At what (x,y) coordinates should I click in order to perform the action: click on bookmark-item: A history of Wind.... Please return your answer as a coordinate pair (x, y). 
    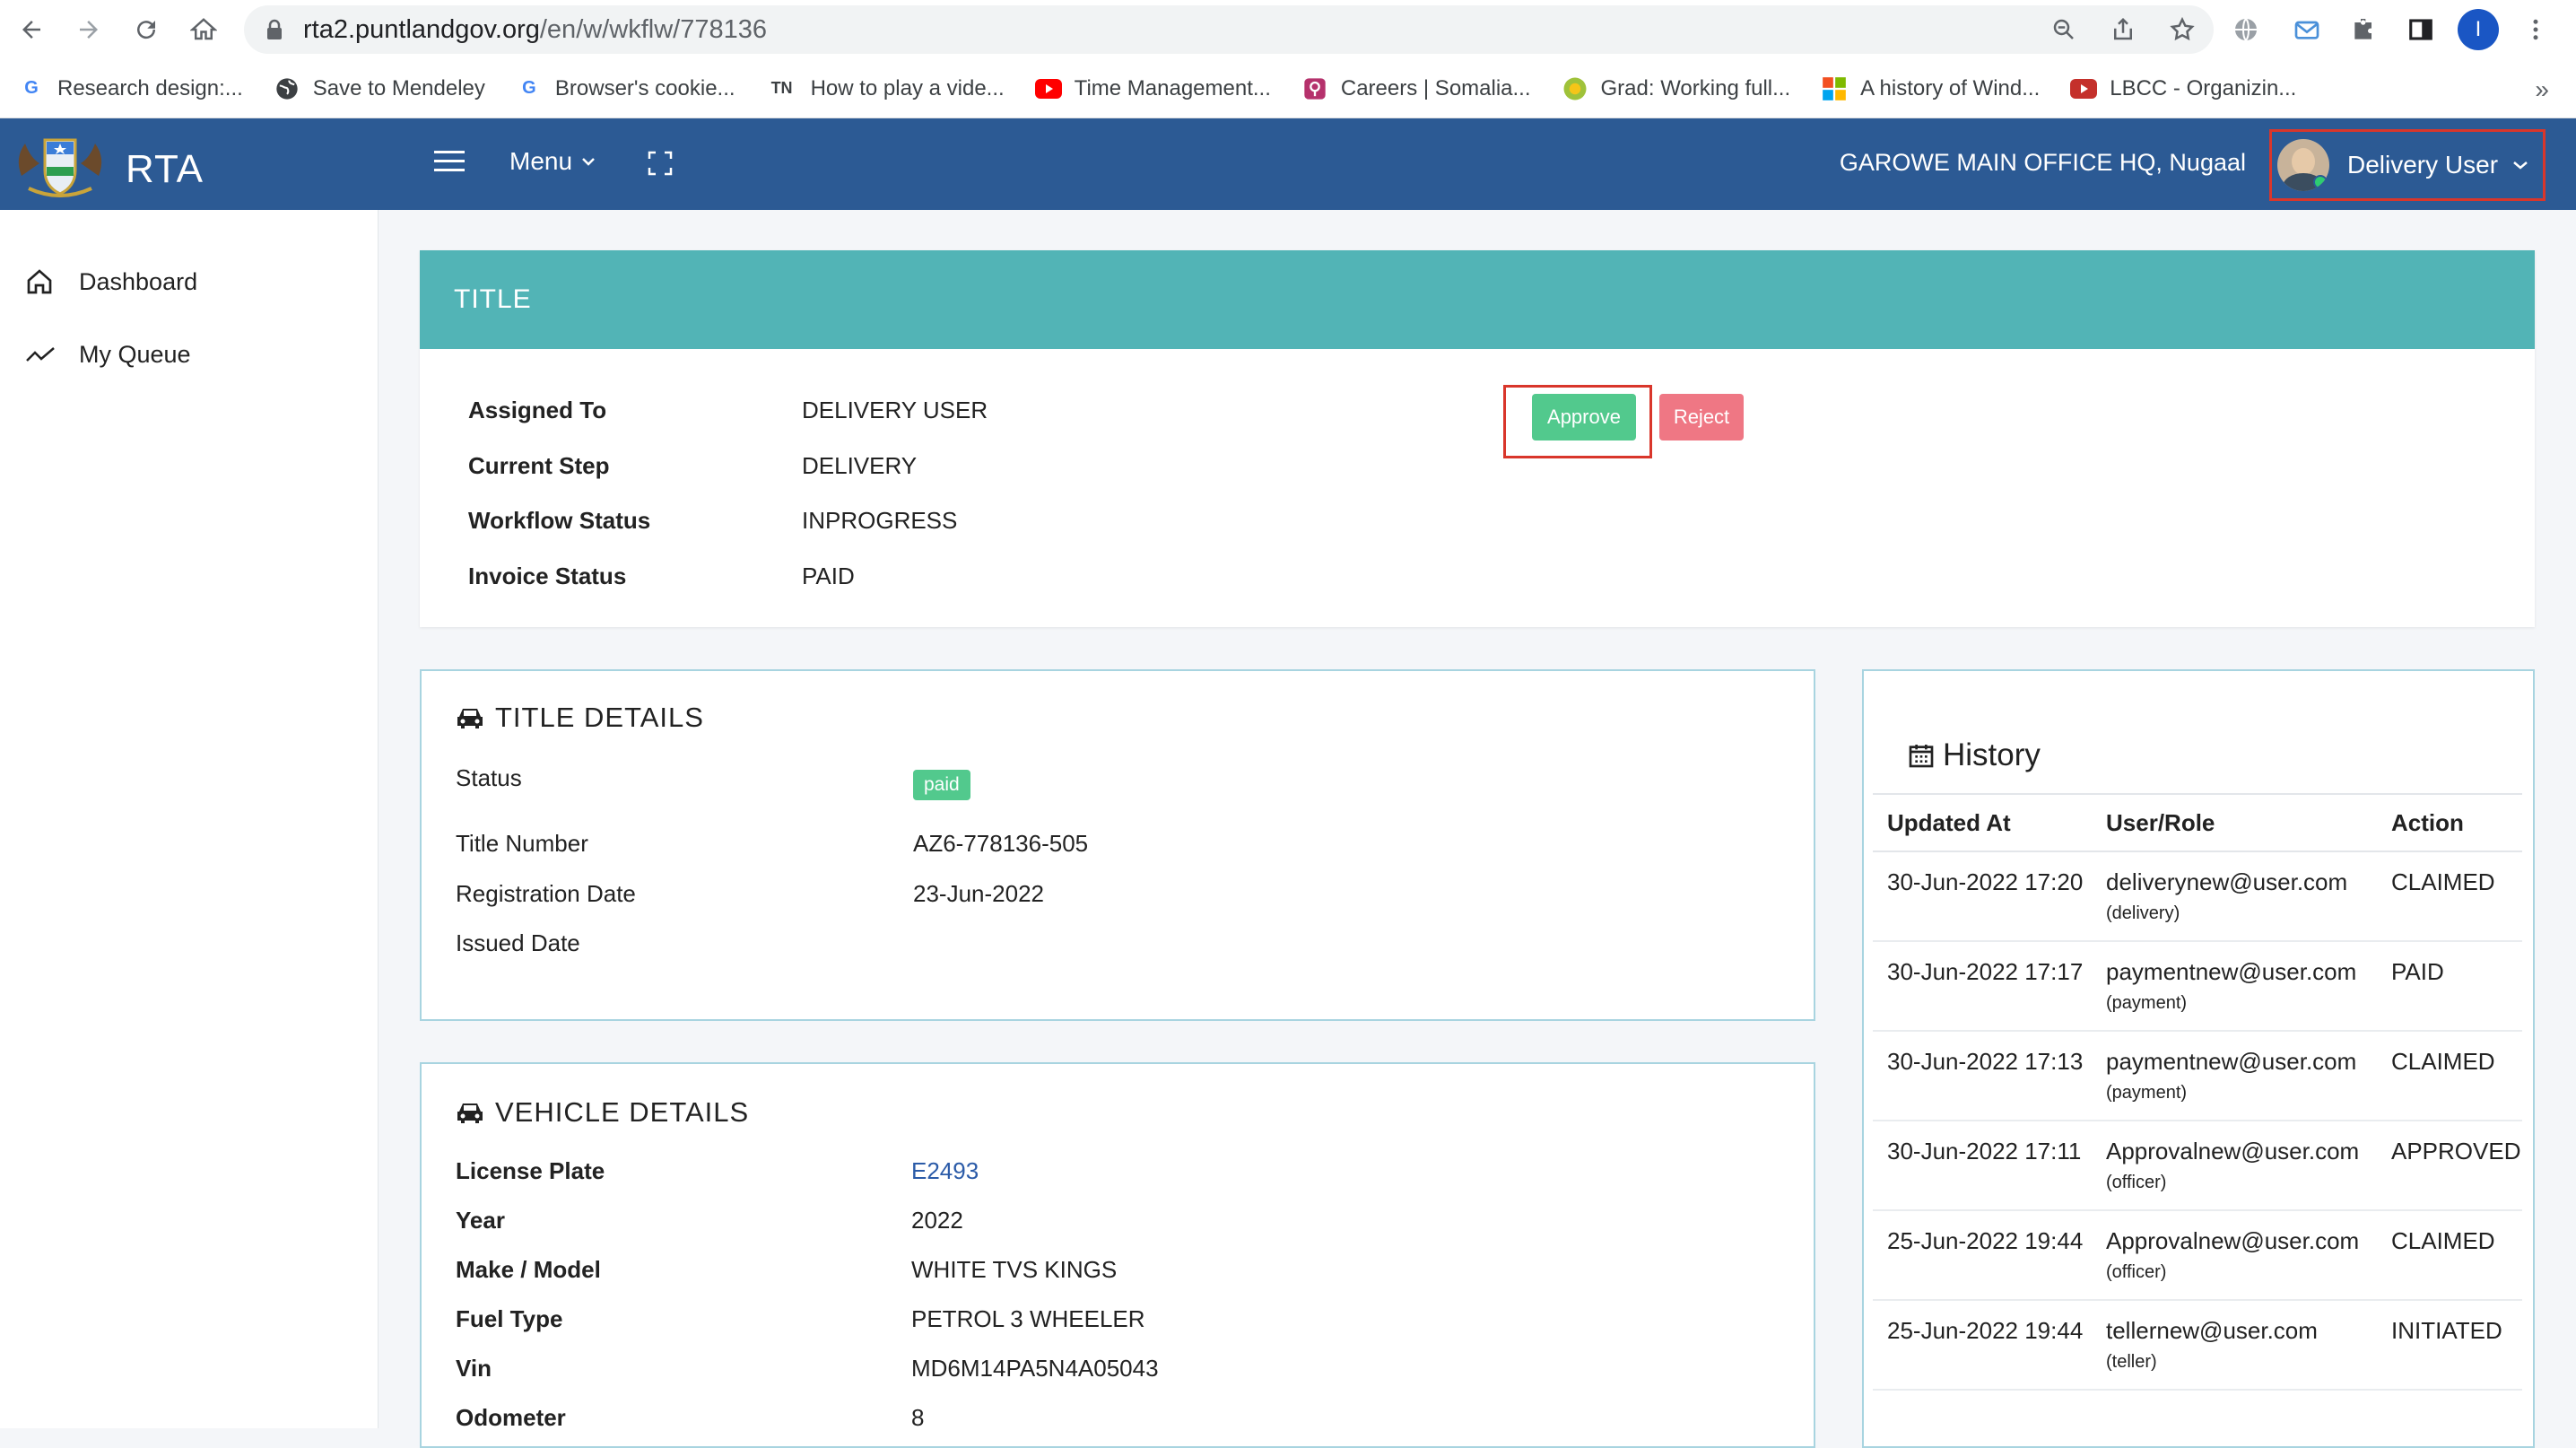
    Looking at the image, I should click on (1930, 88).